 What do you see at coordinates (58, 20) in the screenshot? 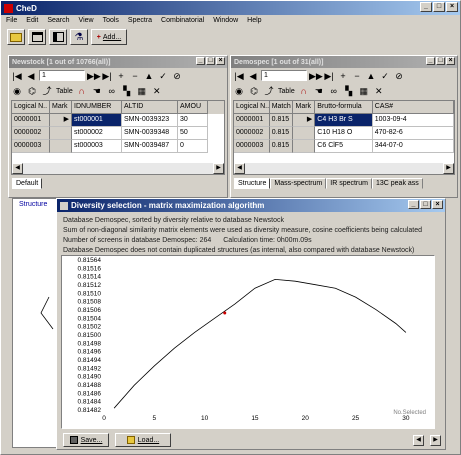
I see `menu-item-search: Search` at bounding box center [58, 20].